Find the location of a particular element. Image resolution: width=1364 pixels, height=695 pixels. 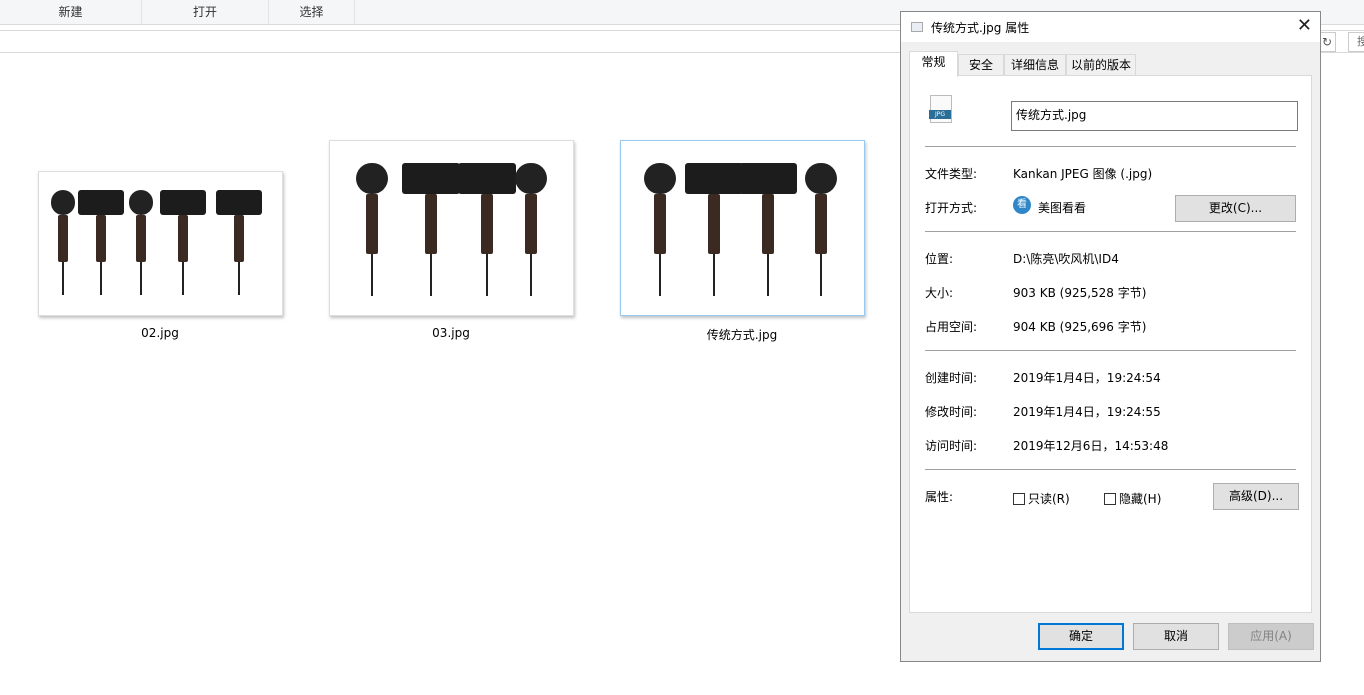

attributes-label: 属性: is located at coordinates (939, 497).